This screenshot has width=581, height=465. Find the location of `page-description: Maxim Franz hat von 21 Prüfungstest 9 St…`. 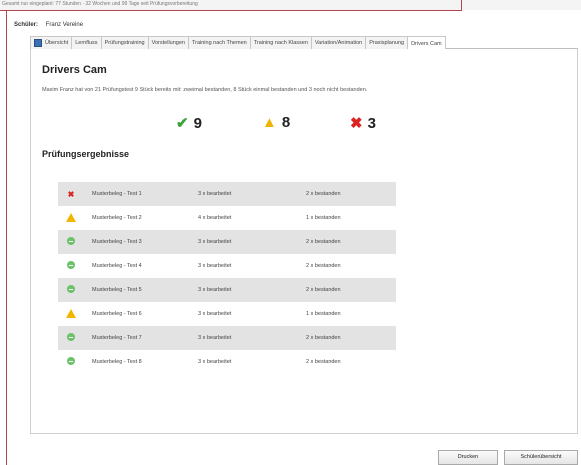

page-description: Maxim Franz hat von 21 Prüfungstest 9 St… is located at coordinates (205, 90).